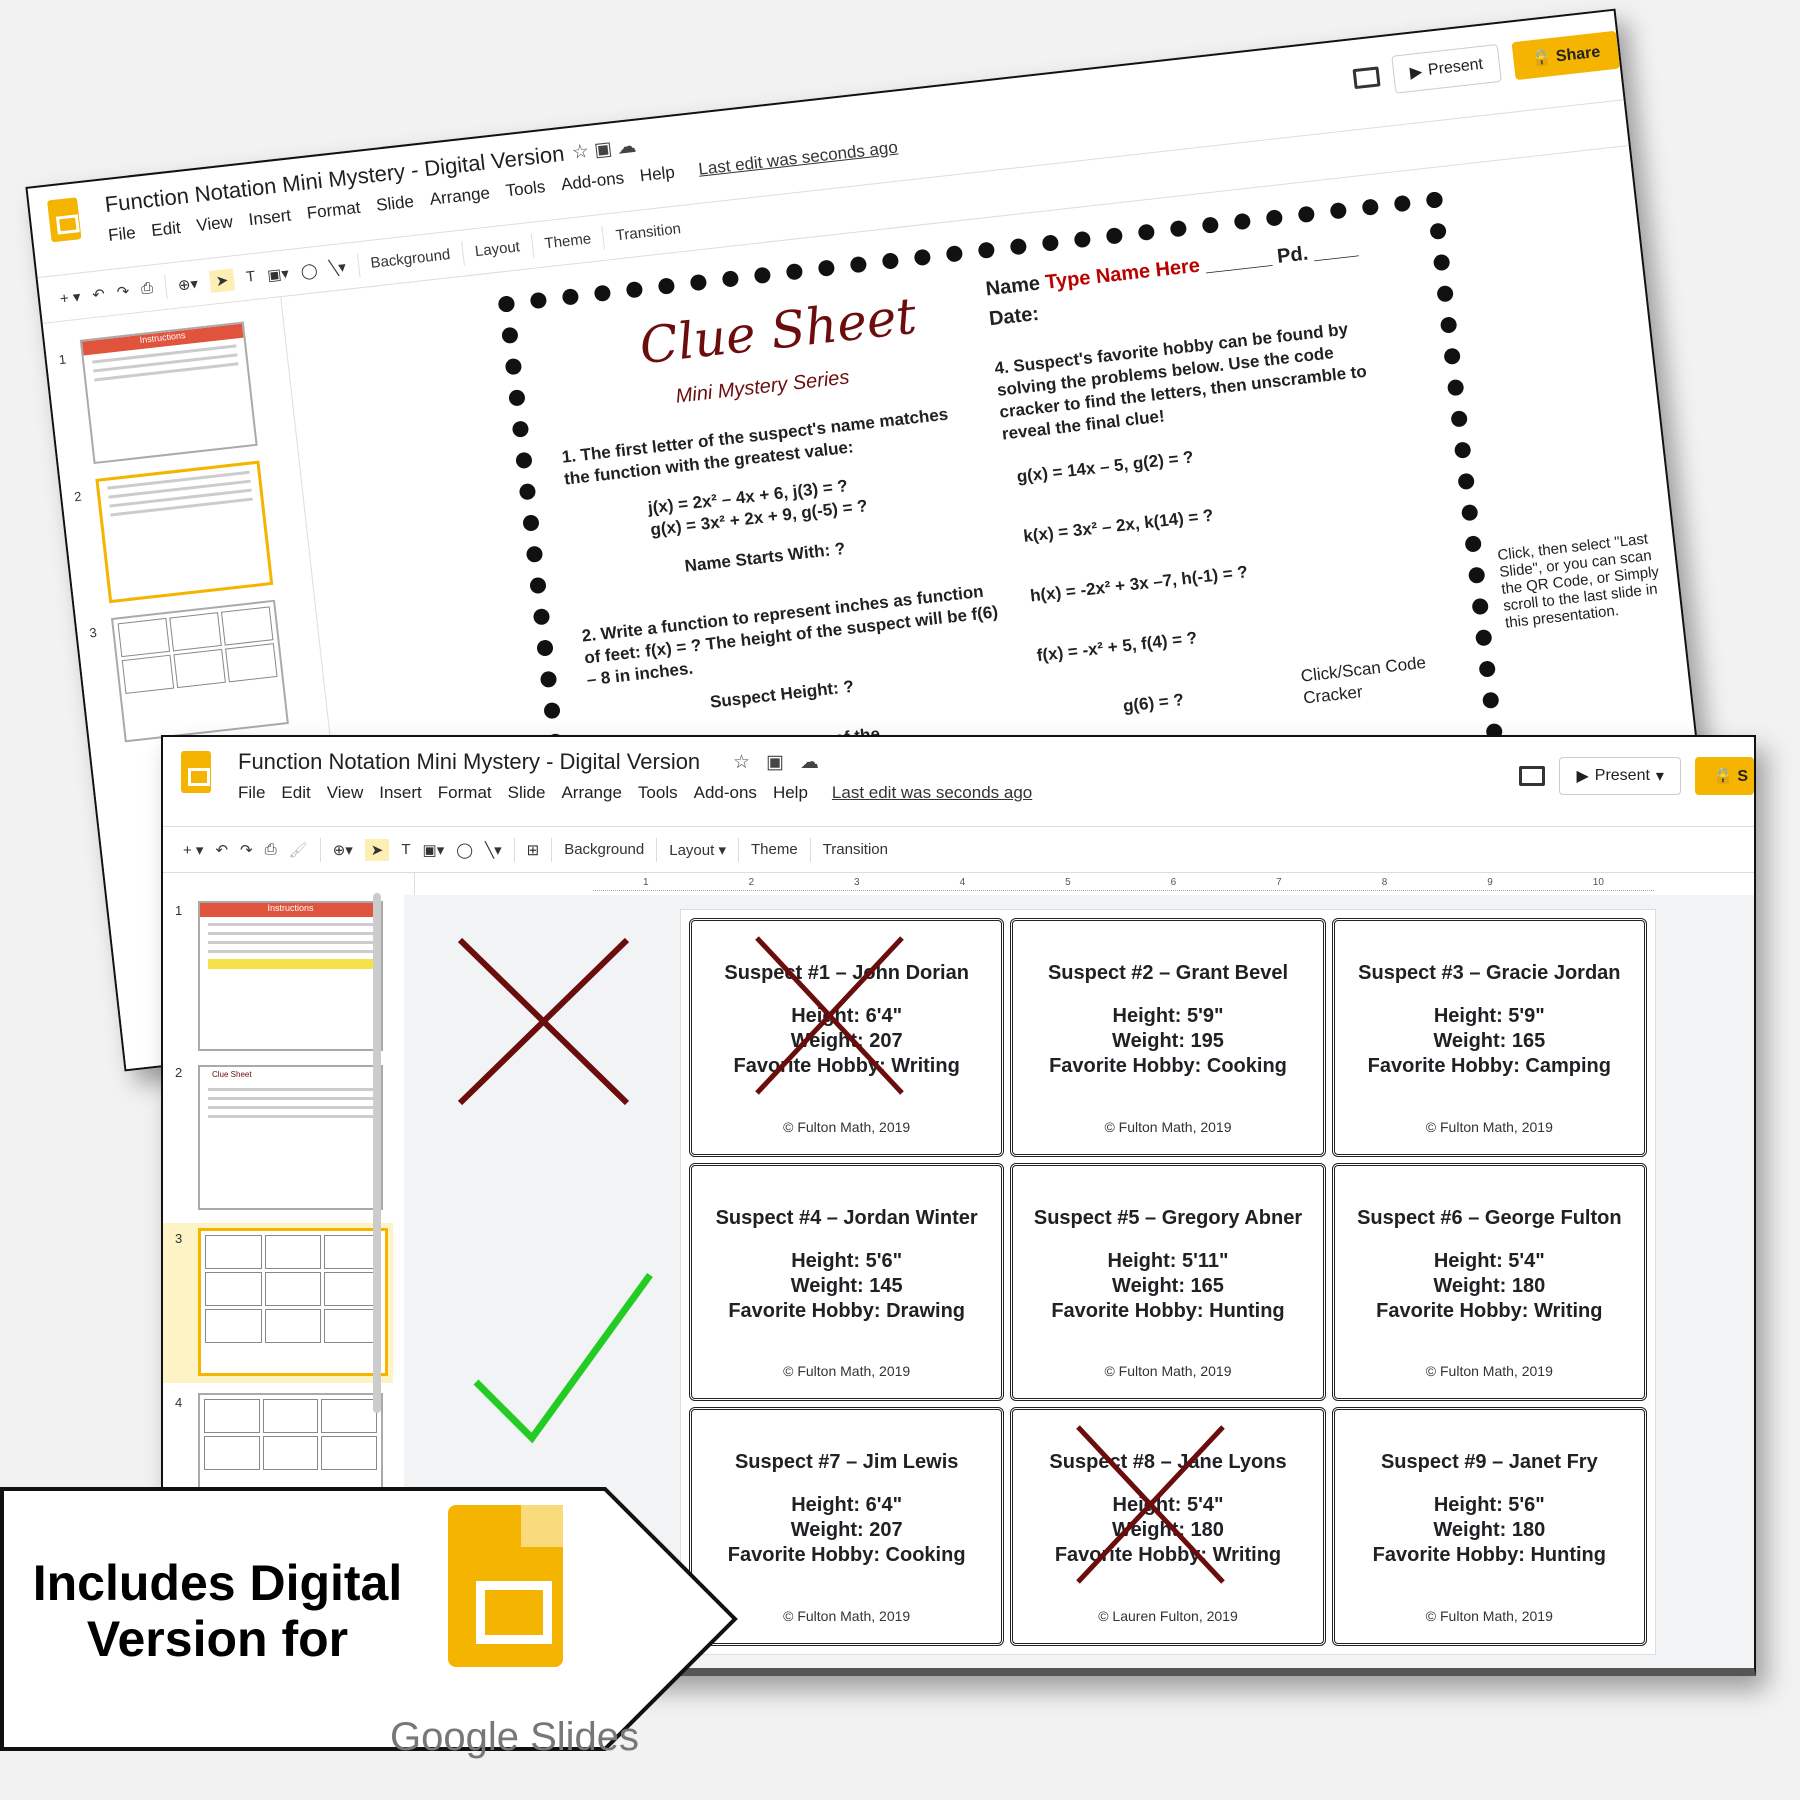 The image size is (1800, 1800). What do you see at coordinates (1123, 884) in the screenshot?
I see `horizontal-ruler: 1 2 3 4 5 6 7 8 9 10` at bounding box center [1123, 884].